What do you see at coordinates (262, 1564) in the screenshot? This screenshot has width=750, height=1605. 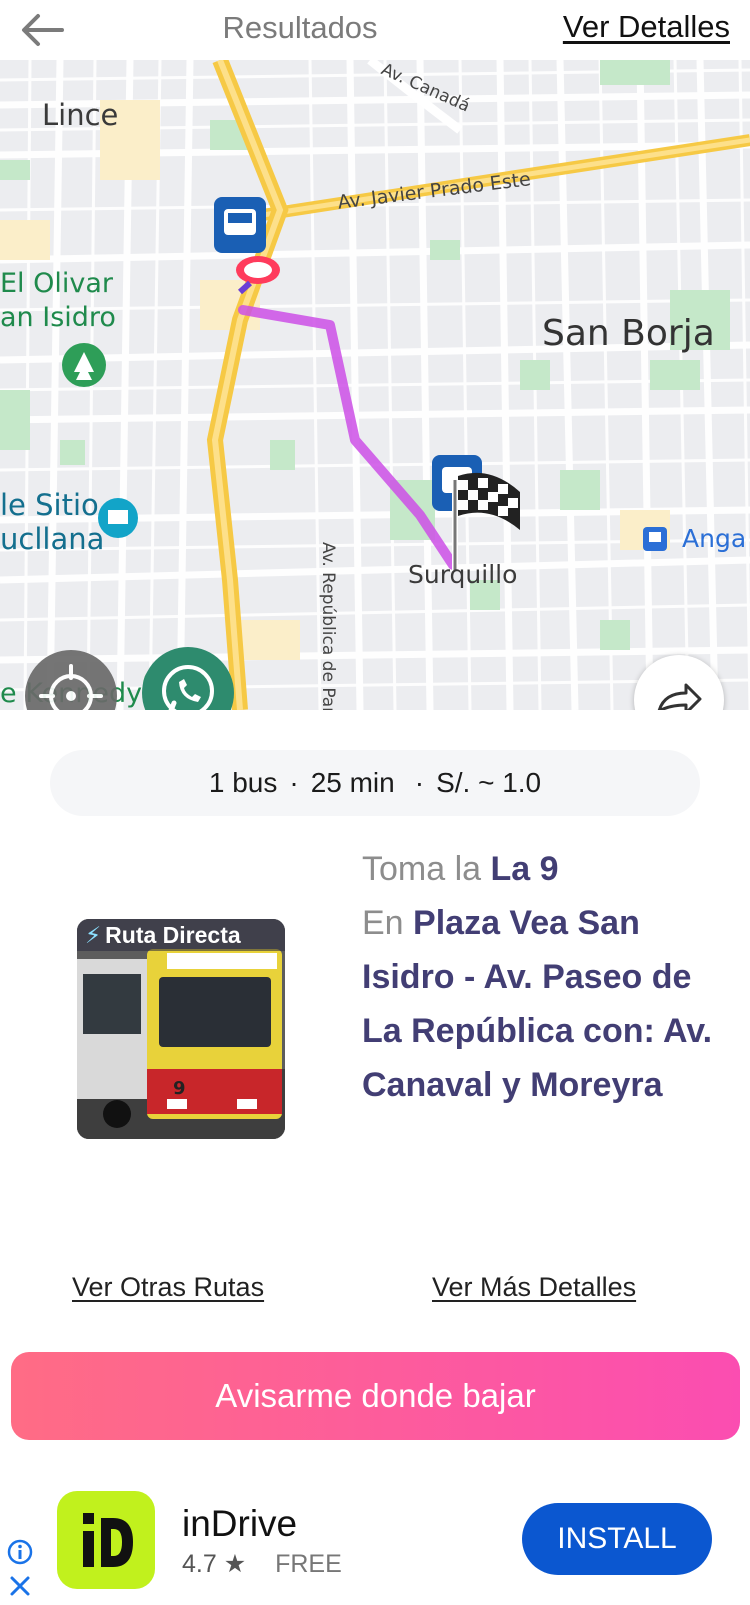 I see `ad-meta: 4.7 ★ FREE` at bounding box center [262, 1564].